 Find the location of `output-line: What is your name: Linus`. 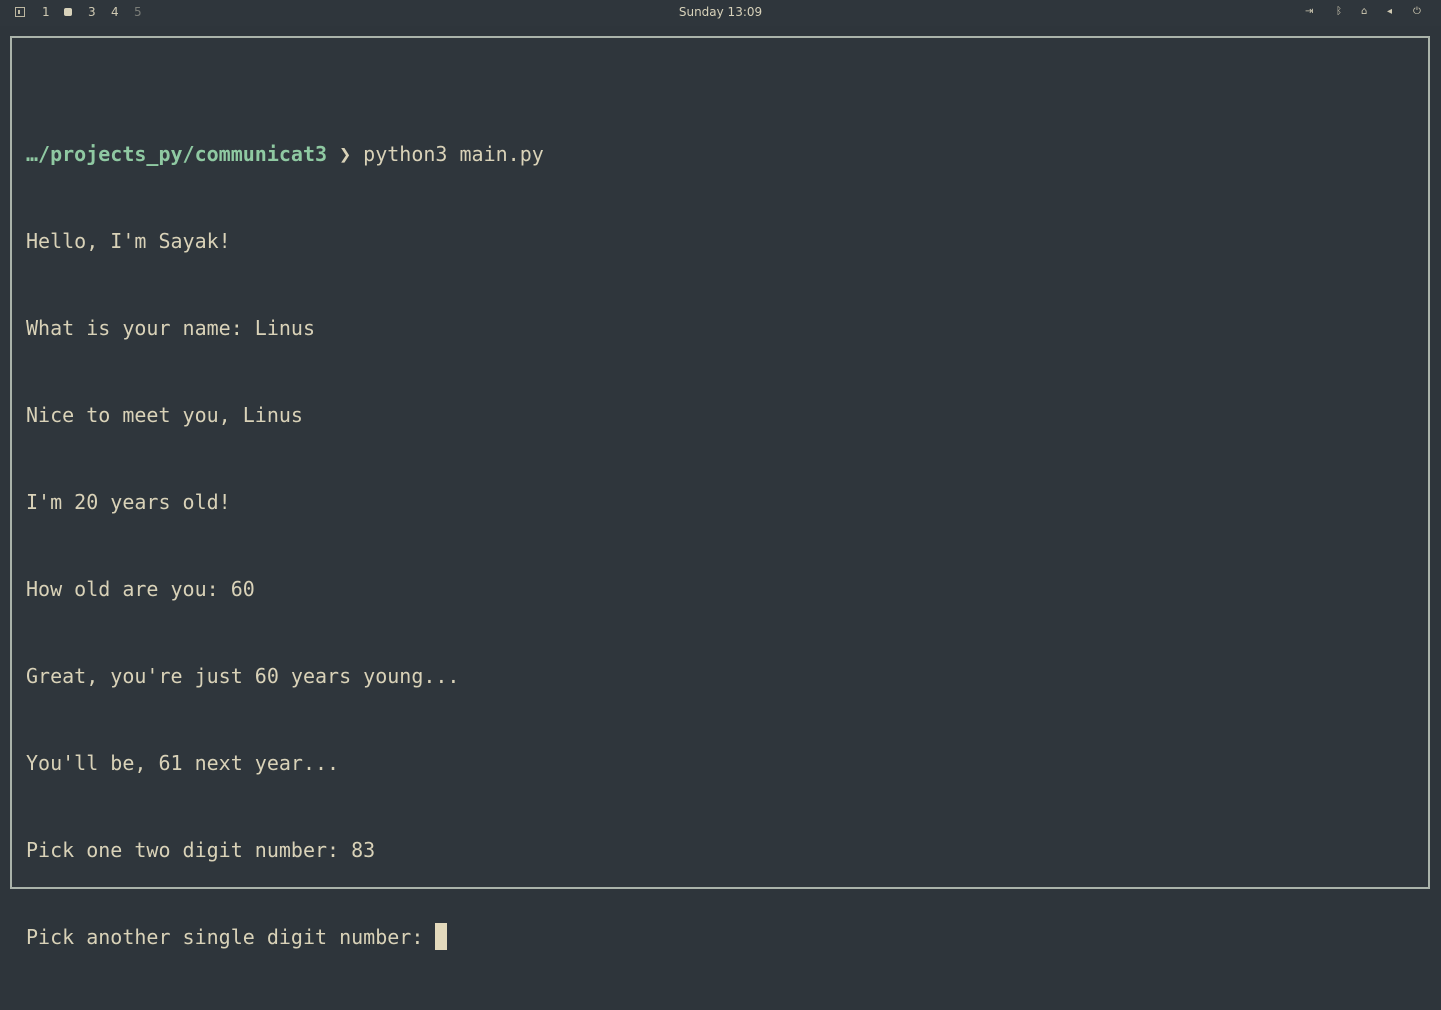

output-line: What is your name: Linus is located at coordinates (170, 328).